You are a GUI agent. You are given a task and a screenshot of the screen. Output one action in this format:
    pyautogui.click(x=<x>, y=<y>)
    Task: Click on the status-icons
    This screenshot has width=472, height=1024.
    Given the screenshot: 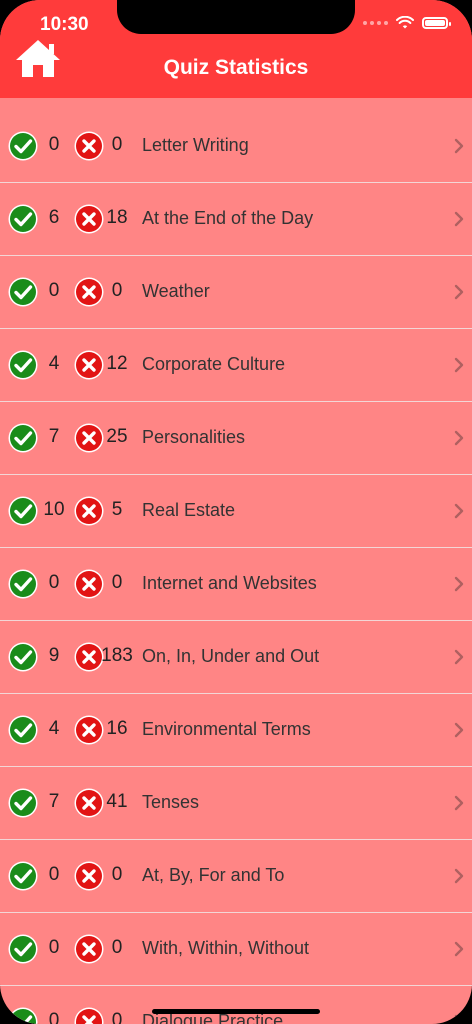 What is the action you would take?
    pyautogui.click(x=407, y=23)
    